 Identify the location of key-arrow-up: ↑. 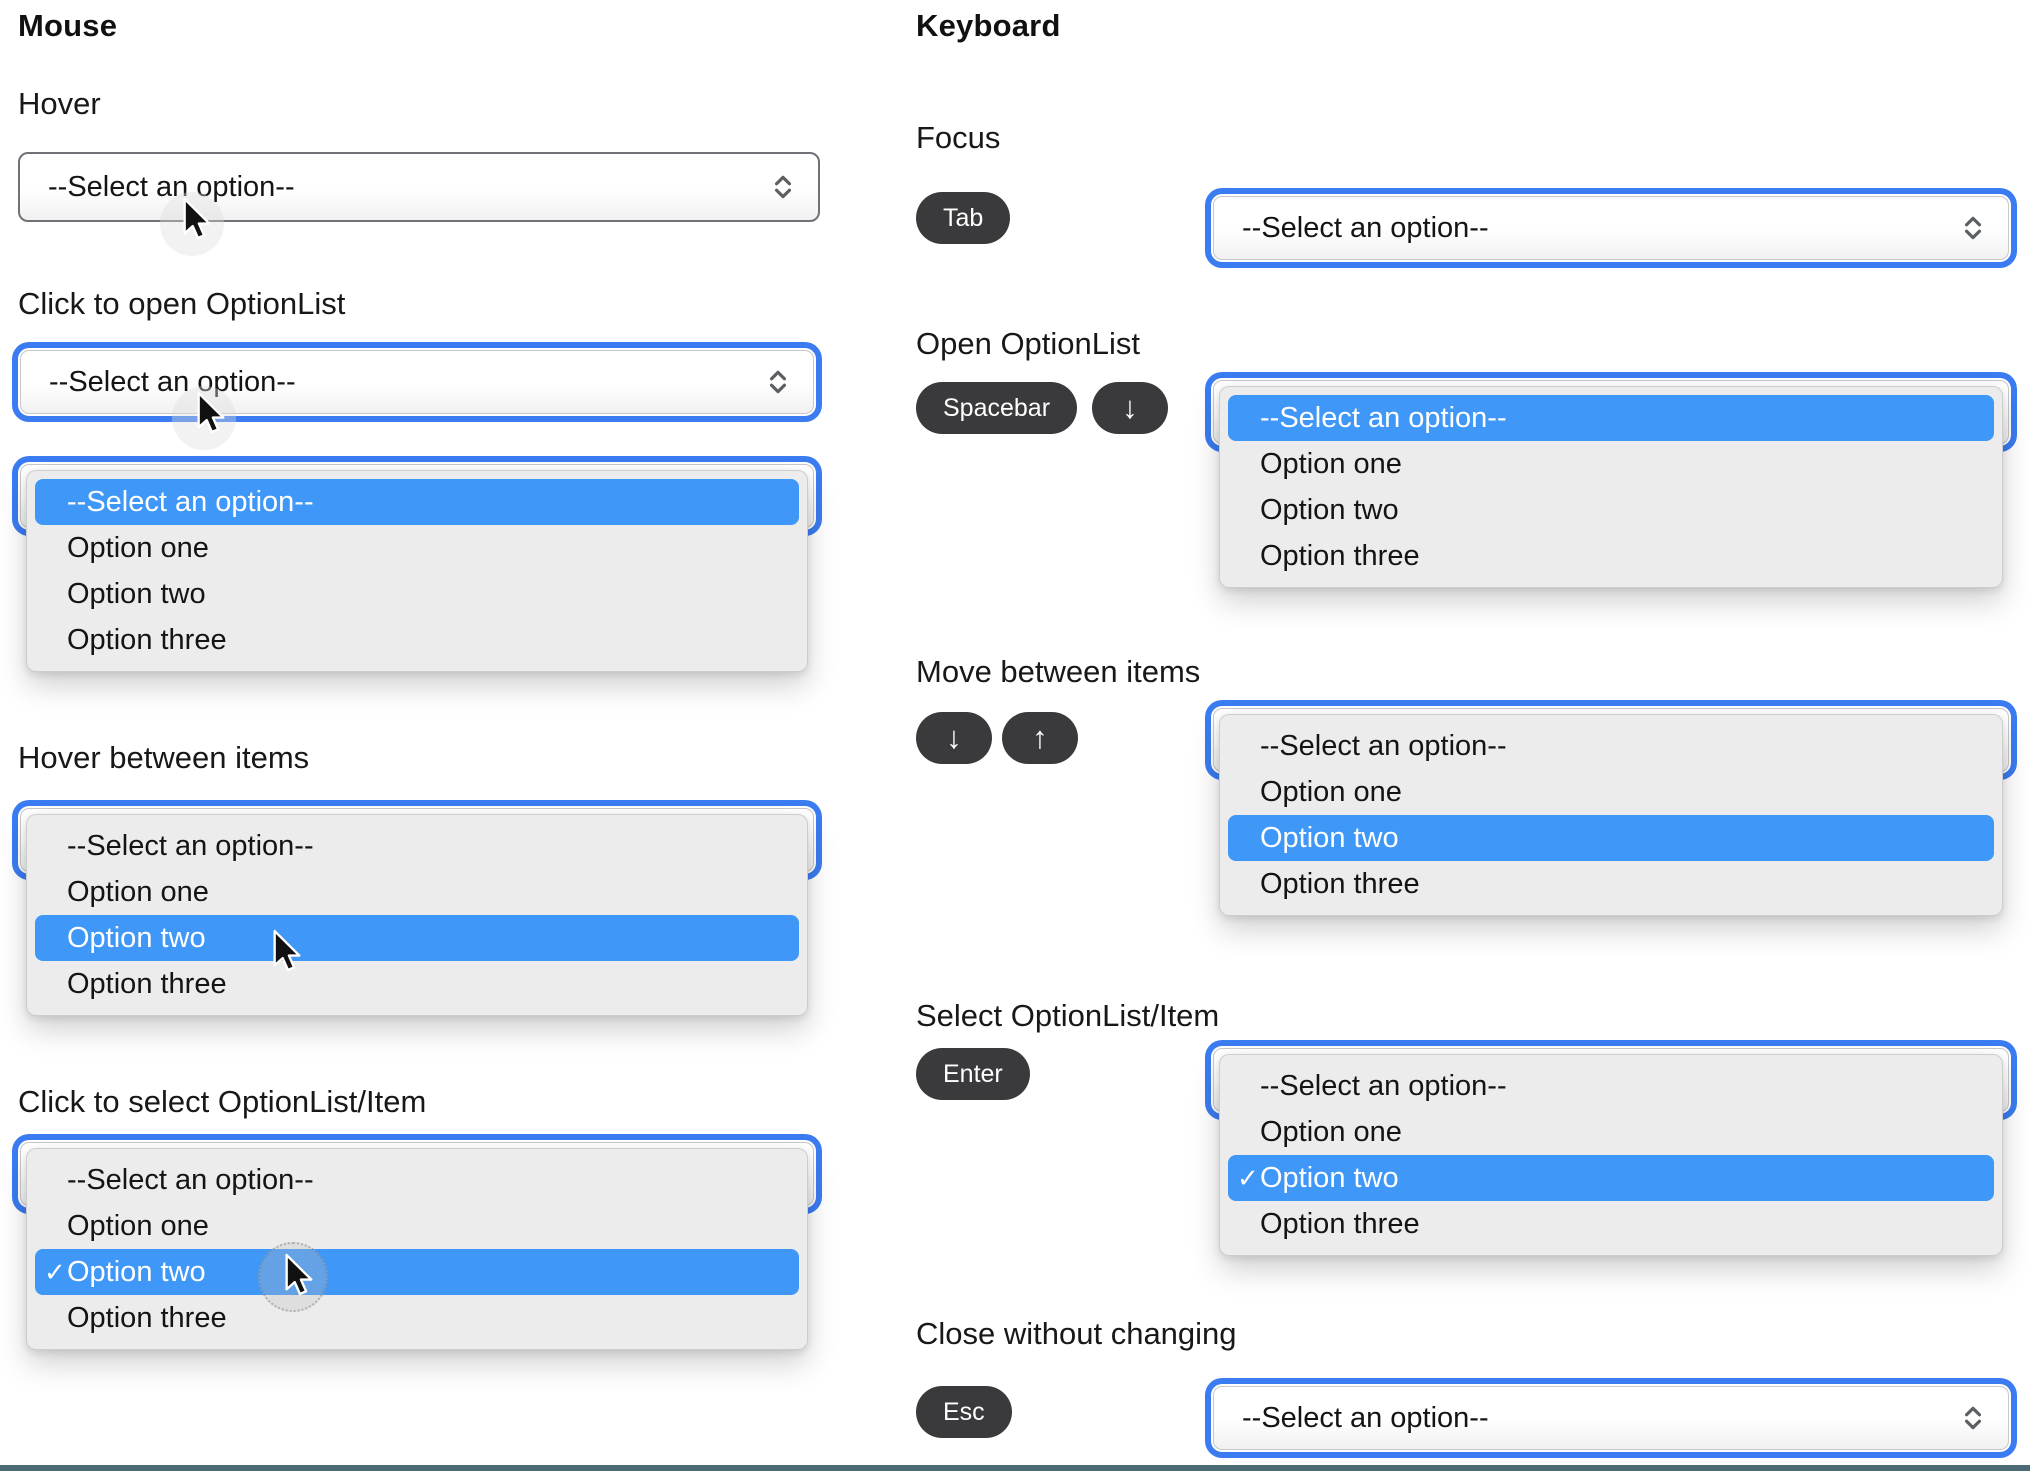
(1040, 738).